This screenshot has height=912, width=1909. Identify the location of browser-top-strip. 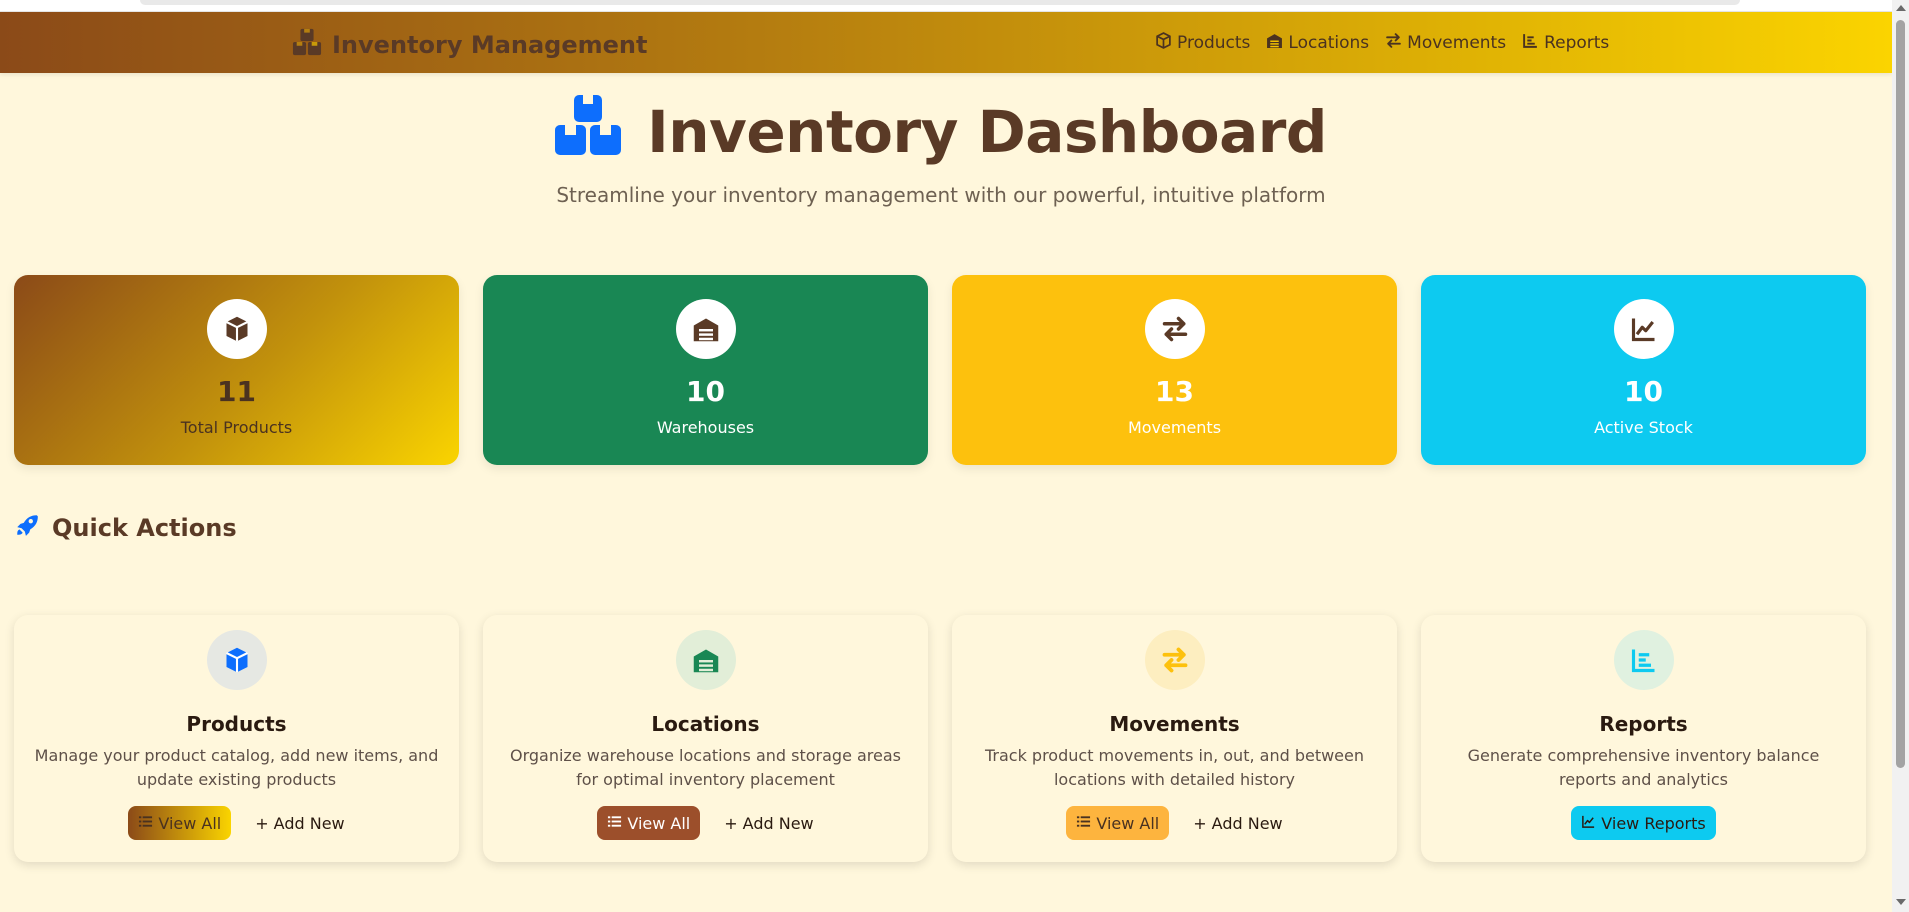
(946, 6).